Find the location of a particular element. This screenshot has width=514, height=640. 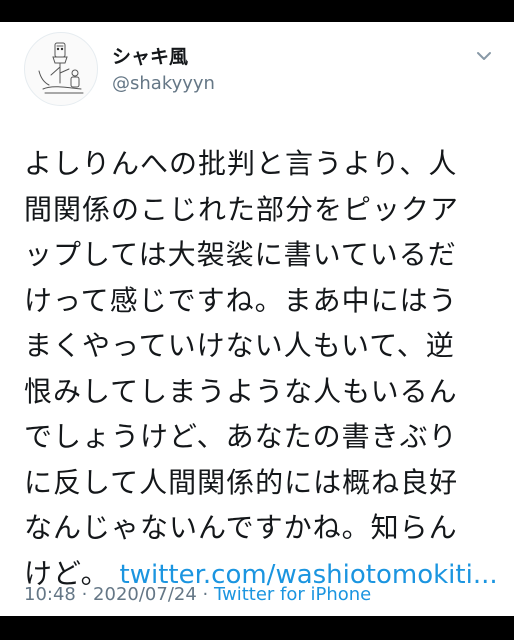

chevron-down-icon is located at coordinates (484, 56).